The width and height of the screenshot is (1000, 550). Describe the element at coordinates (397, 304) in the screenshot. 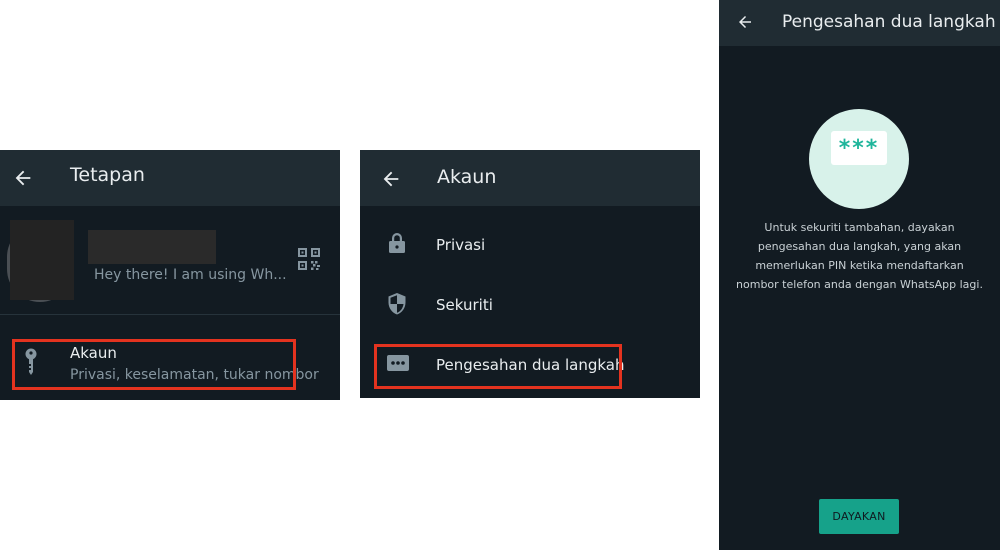

I see `shield-icon` at that location.